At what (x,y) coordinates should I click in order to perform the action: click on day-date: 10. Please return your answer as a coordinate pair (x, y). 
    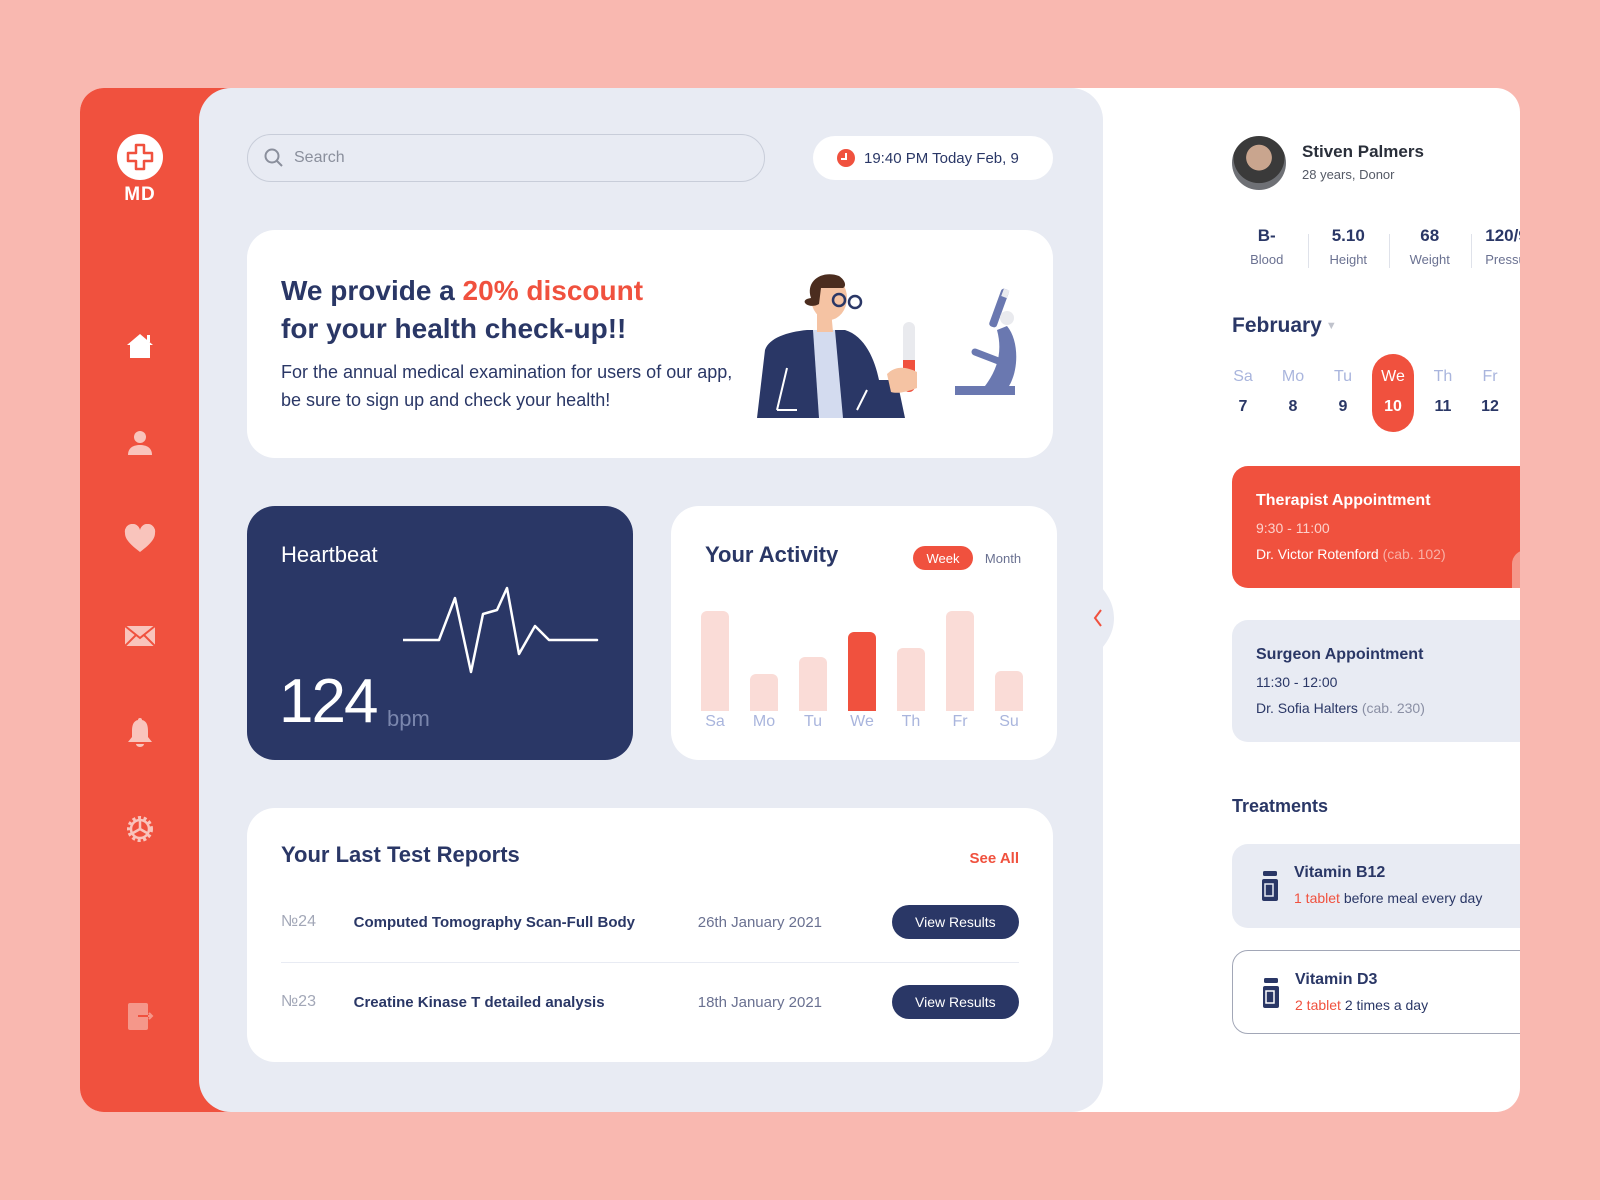
    Looking at the image, I should click on (1393, 406).